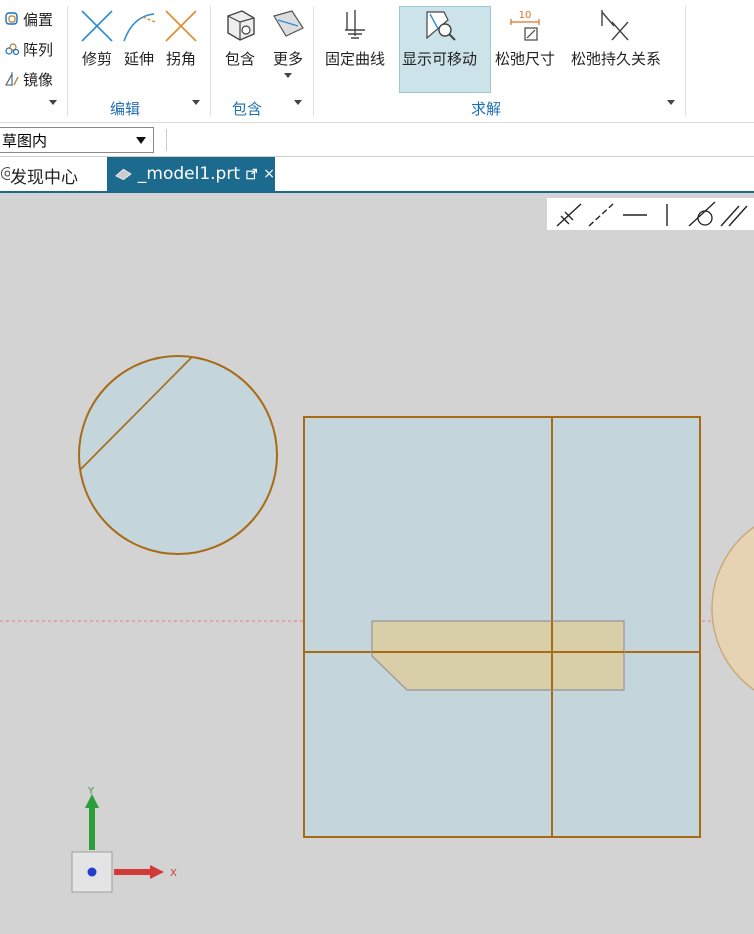 The image size is (754, 934). Describe the element at coordinates (498, 655) in the screenshot. I see `highlight-region` at that location.